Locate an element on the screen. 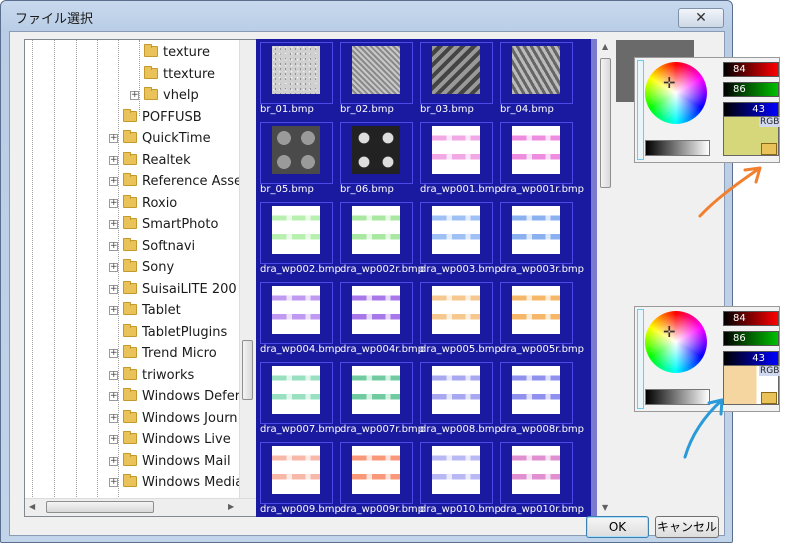  blue-annotation-arrow is located at coordinates (703, 428).